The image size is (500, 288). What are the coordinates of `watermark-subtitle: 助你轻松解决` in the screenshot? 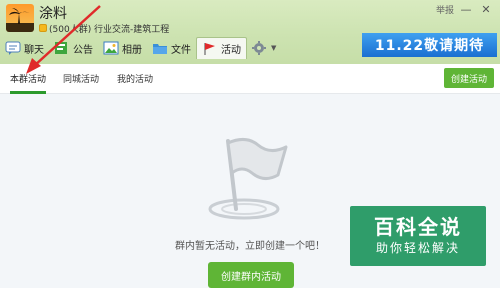 It's located at (417, 248).